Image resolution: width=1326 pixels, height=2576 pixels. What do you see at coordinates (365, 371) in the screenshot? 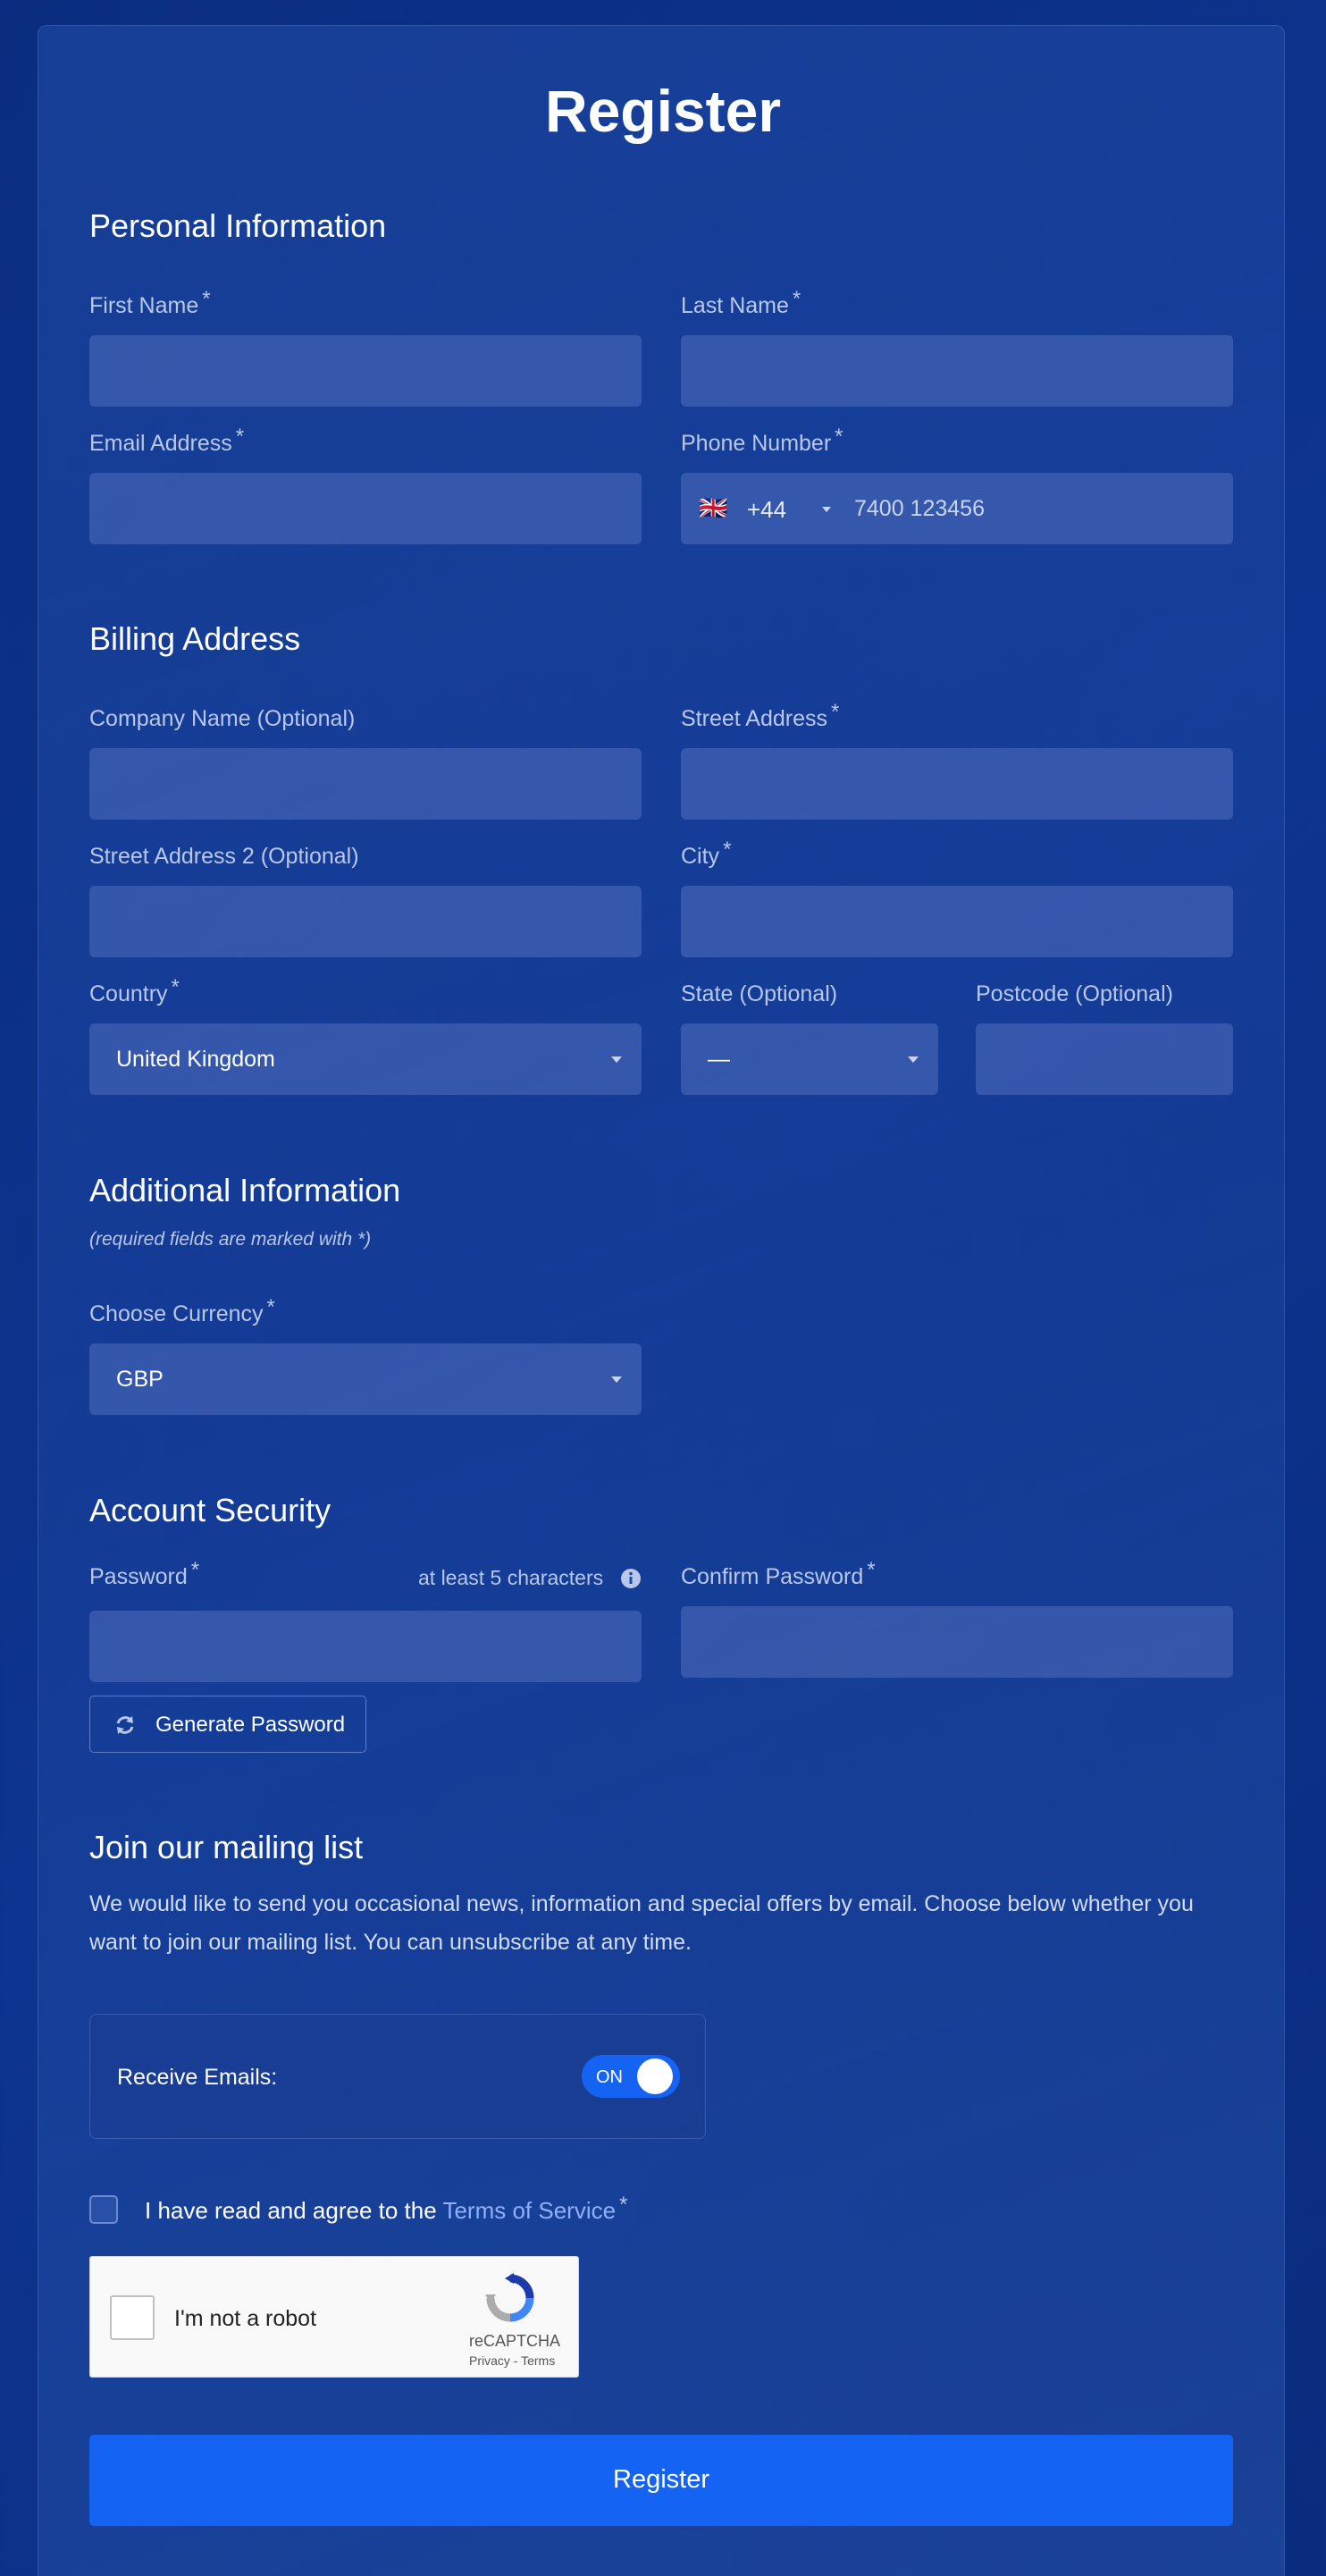
I see `first-name-input` at bounding box center [365, 371].